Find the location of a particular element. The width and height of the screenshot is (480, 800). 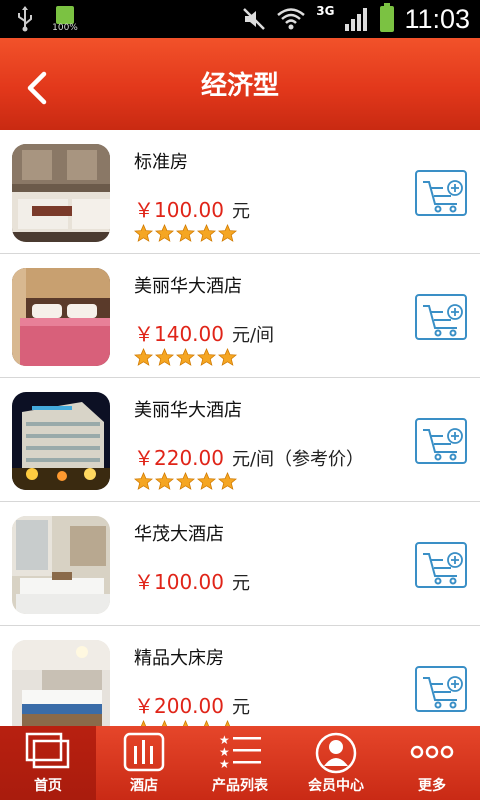

usb-icon is located at coordinates (25, 19).